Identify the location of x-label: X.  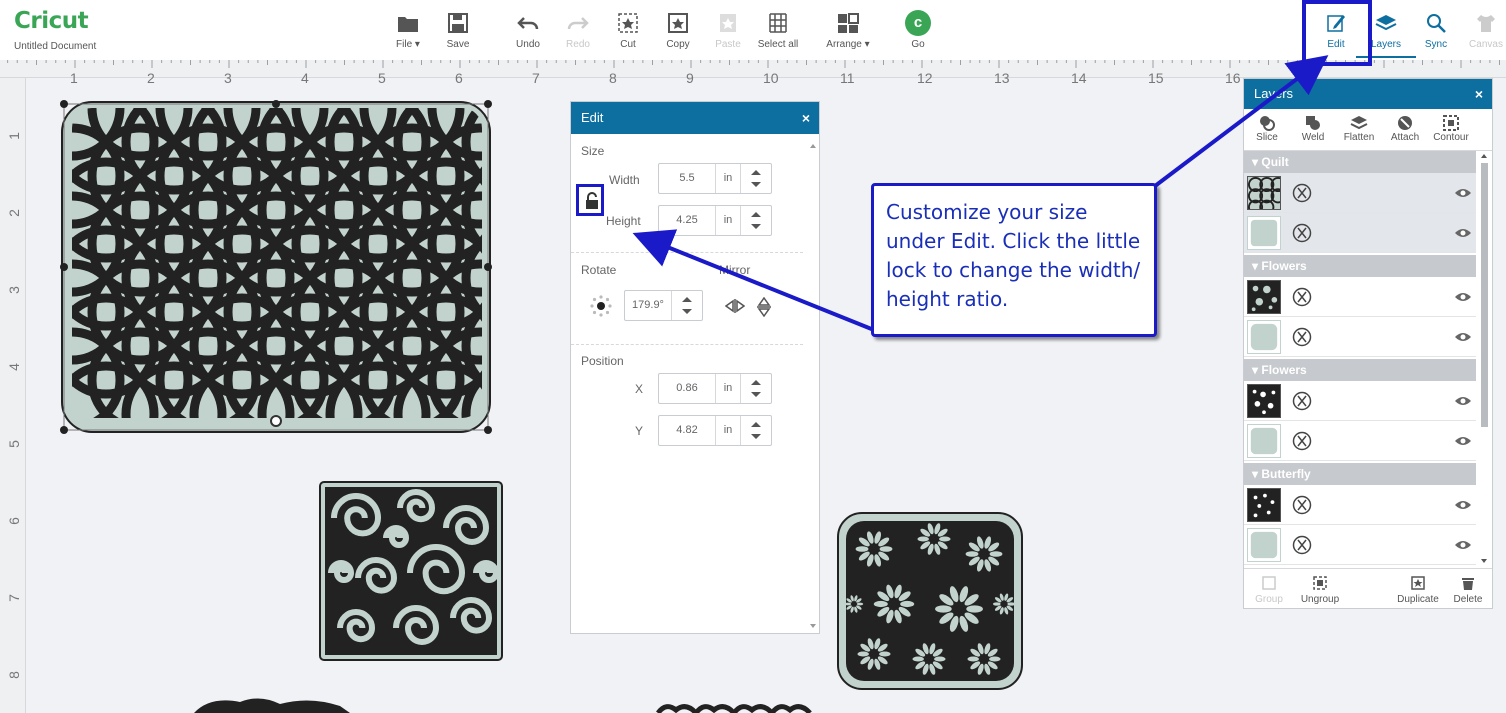
(639, 389).